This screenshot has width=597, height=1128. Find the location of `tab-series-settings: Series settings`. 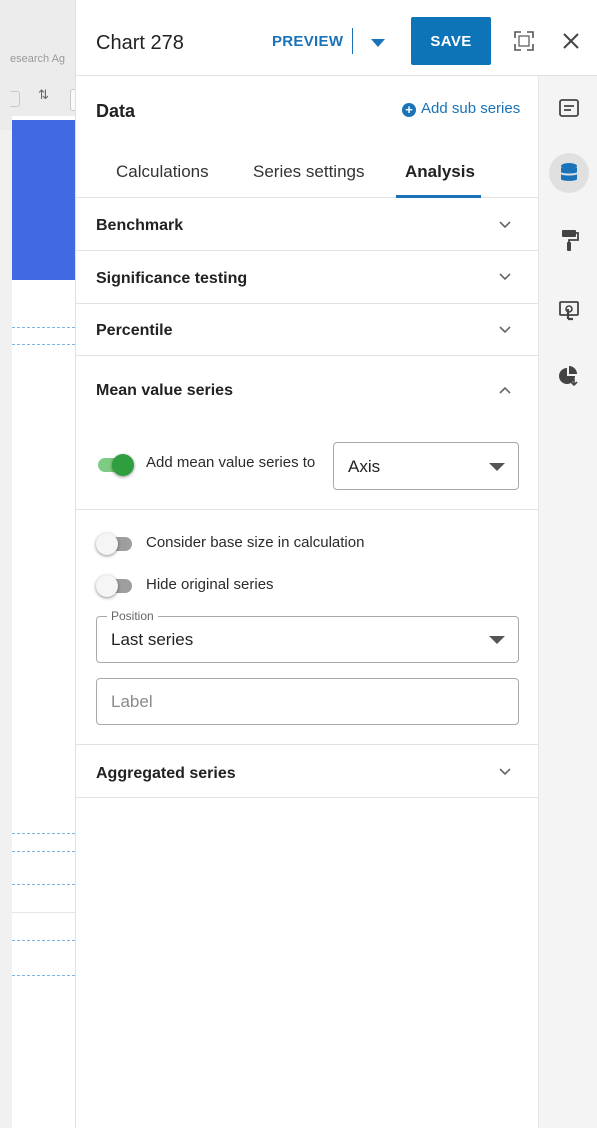

tab-series-settings: Series settings is located at coordinates (309, 172).